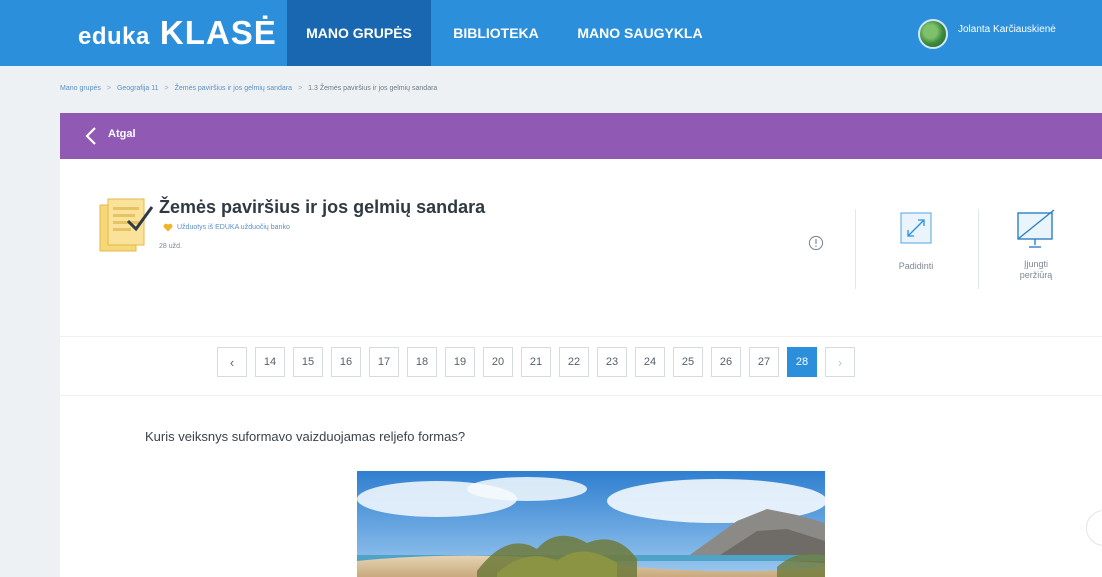  Describe the element at coordinates (322, 207) in the screenshot. I see `task-title: Žemės paviršius ir jos gelmių sandara` at that location.